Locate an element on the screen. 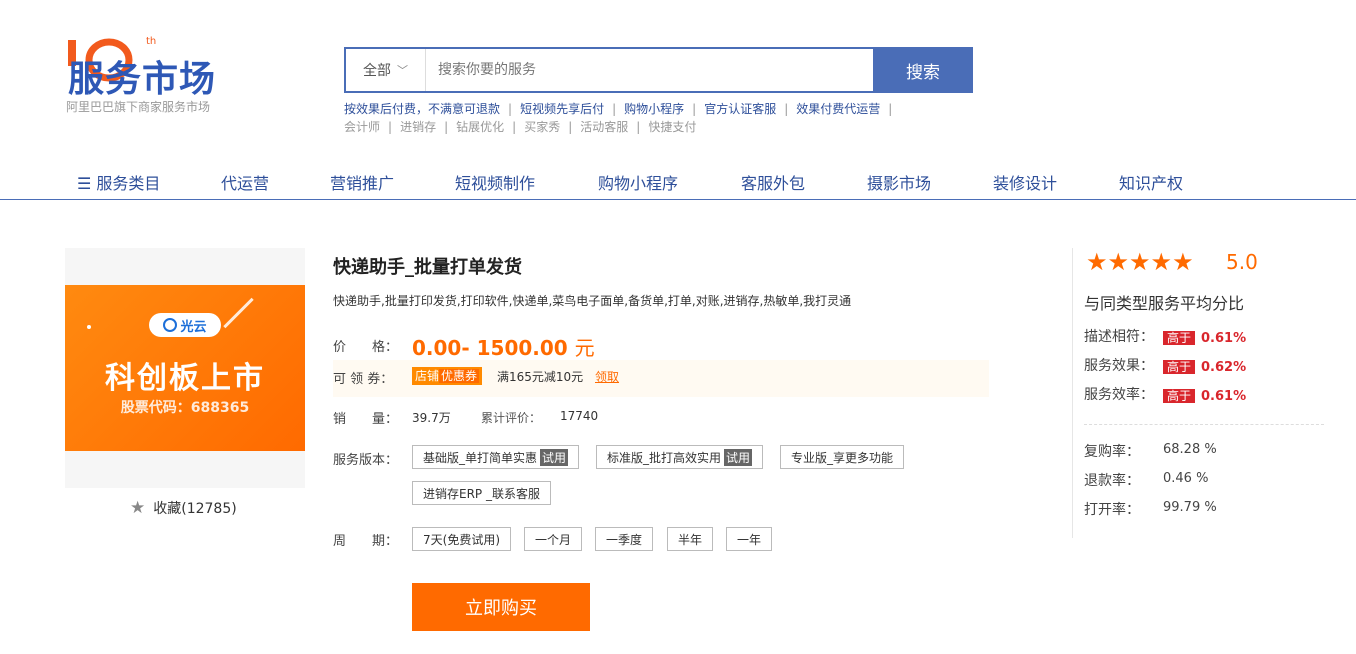  nav-item-short-video: 短视频制作 is located at coordinates (495, 182).